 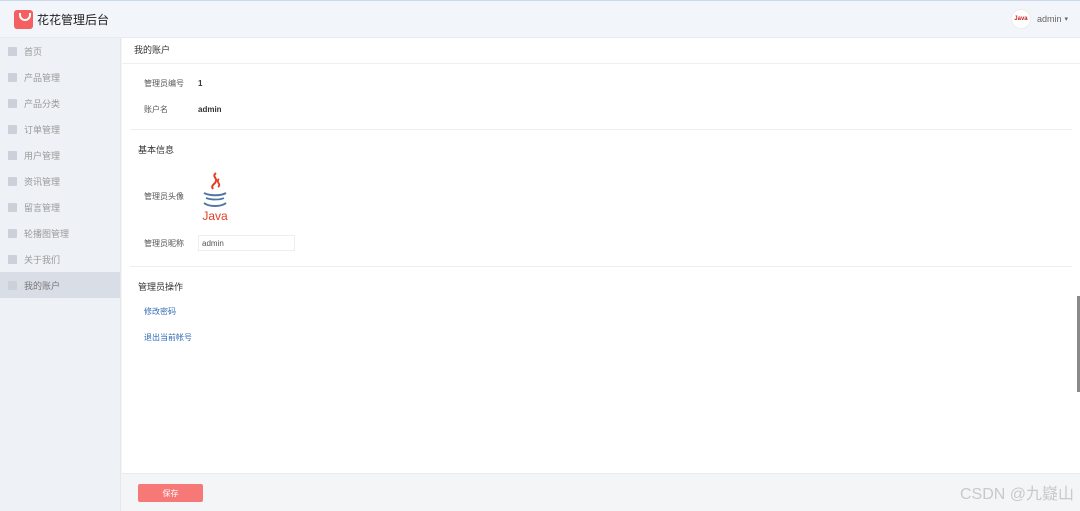 I want to click on sidebar-item-orders: 订单管理, so click(x=60, y=129).